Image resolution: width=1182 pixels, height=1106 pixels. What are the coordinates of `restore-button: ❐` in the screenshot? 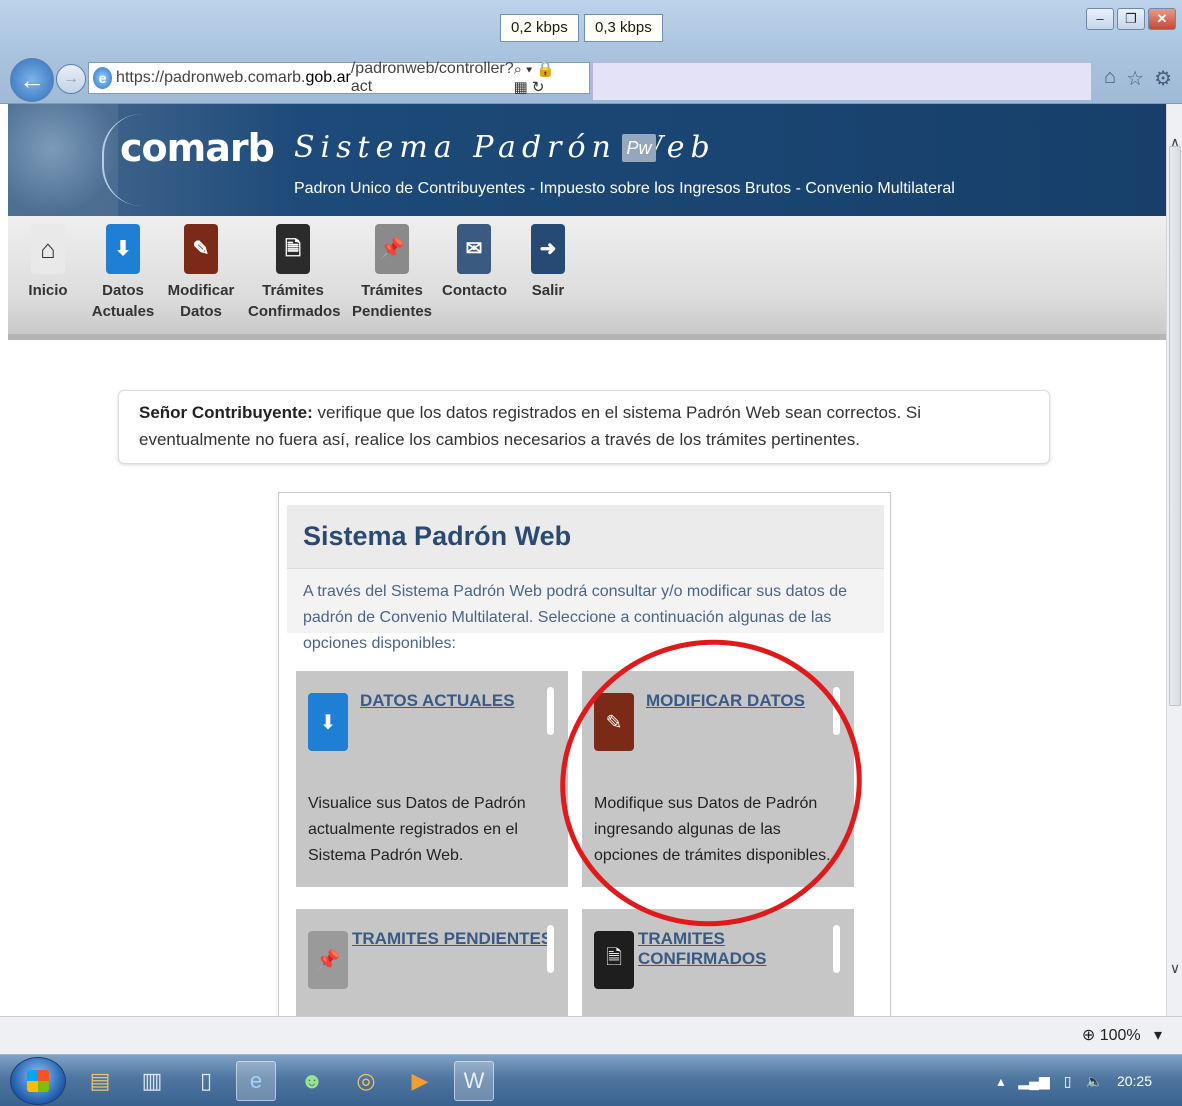 It's located at (1131, 19).